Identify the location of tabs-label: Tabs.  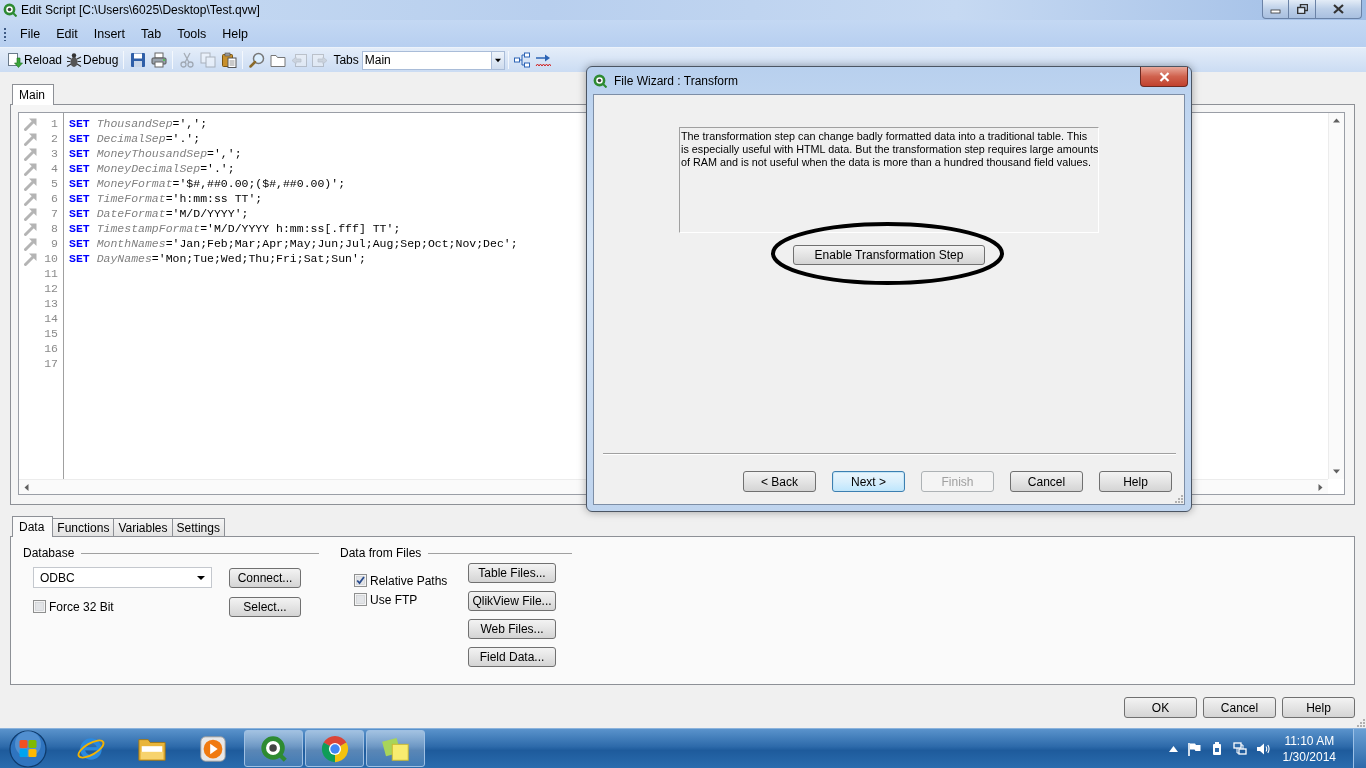
(346, 60).